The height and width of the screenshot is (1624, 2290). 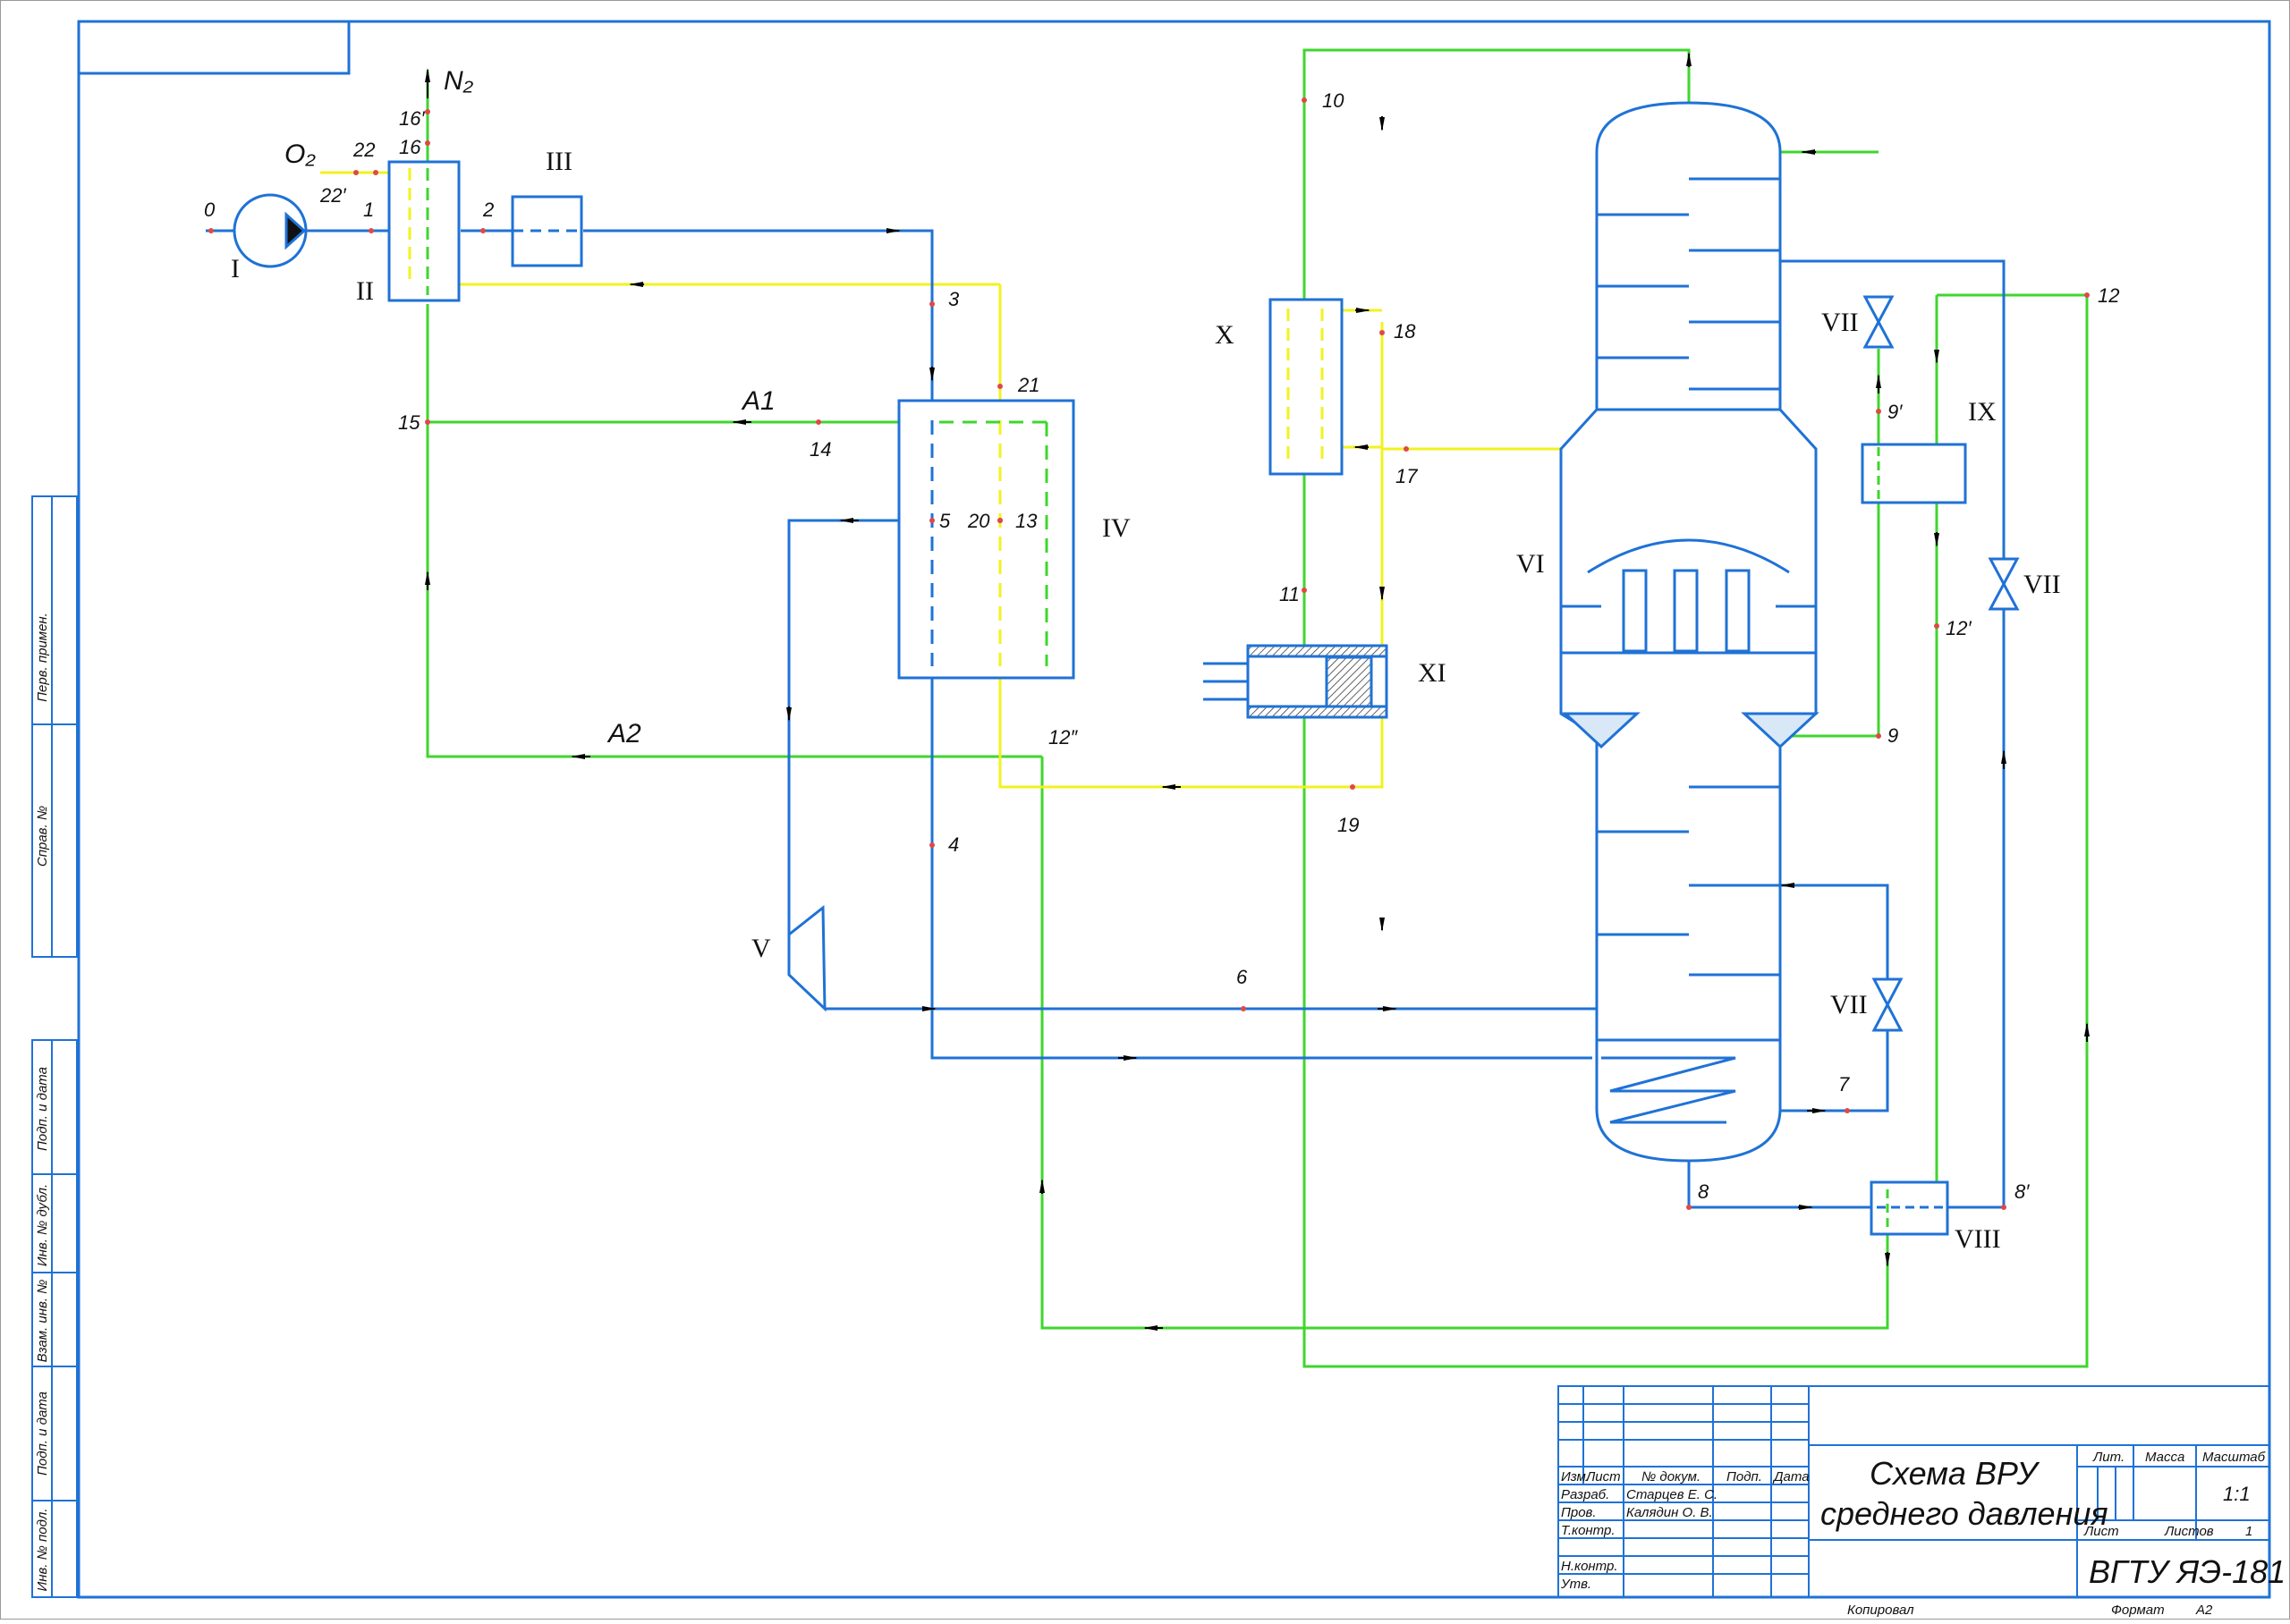 I want to click on point-label-0: 0, so click(x=210, y=210).